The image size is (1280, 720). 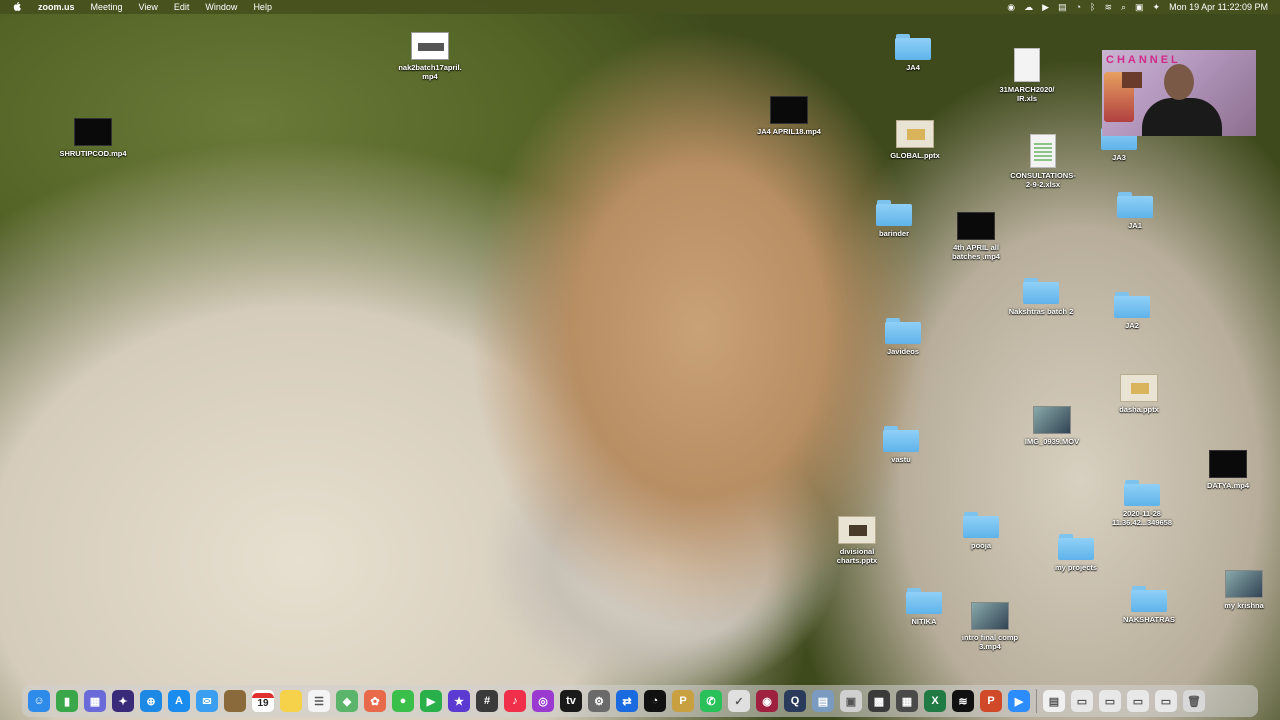 What do you see at coordinates (1041, 311) in the screenshot?
I see `desktop-item-label: Nakshtras batch 2` at bounding box center [1041, 311].